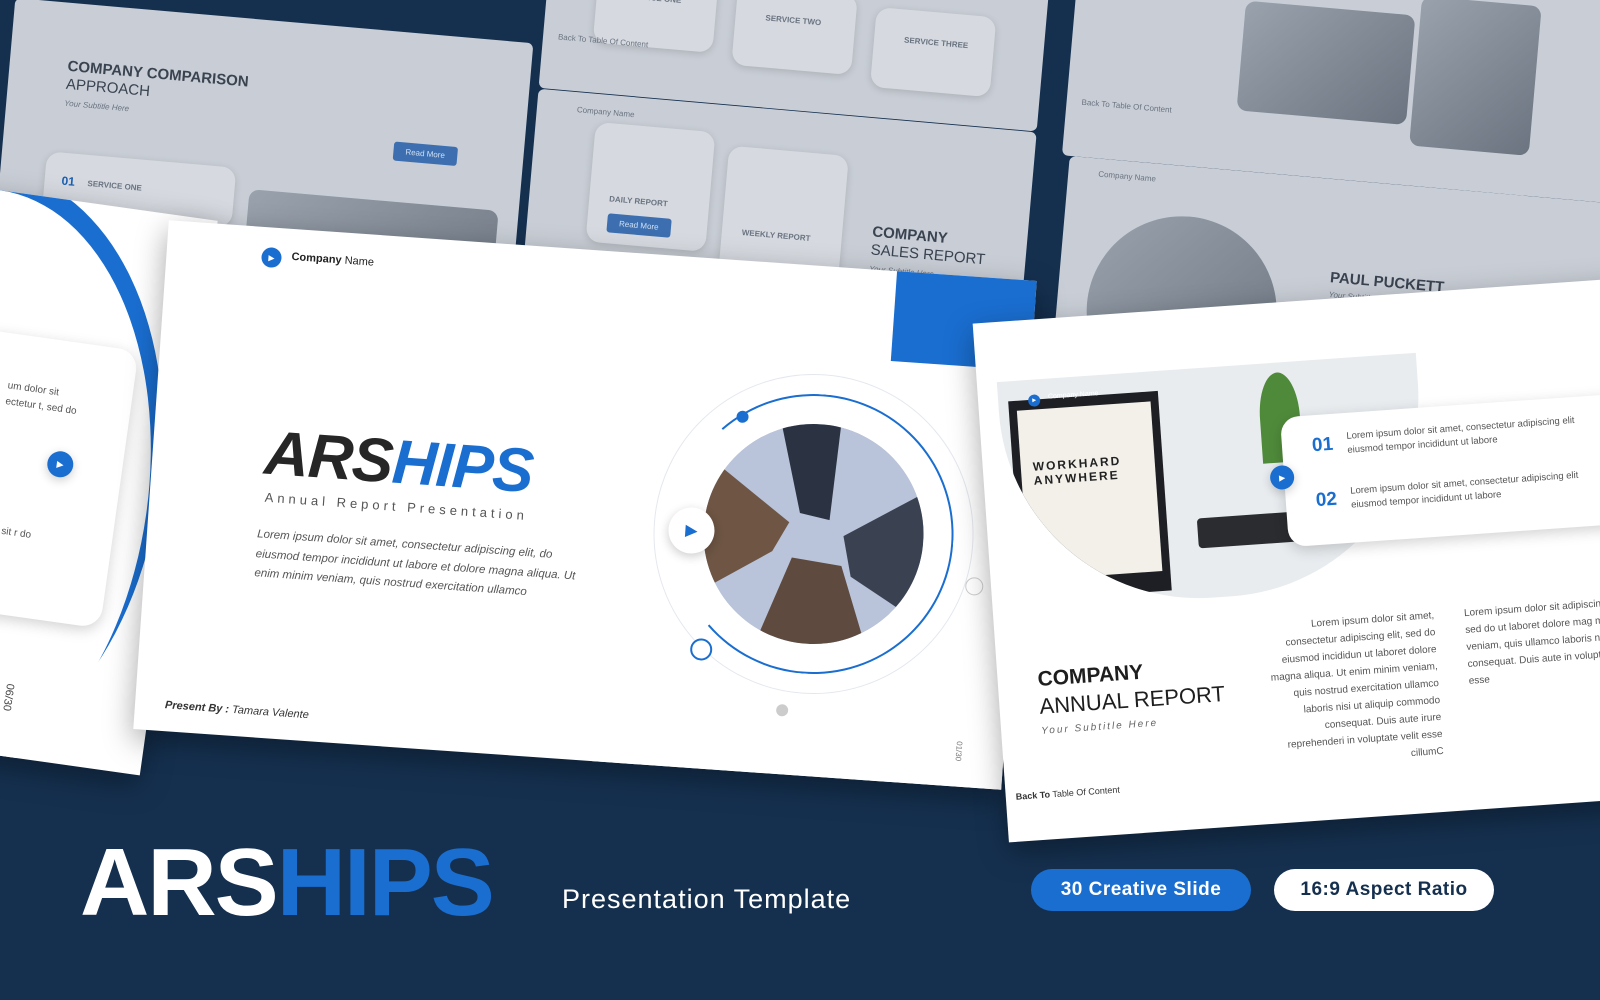 The height and width of the screenshot is (1000, 1600). Describe the element at coordinates (1141, 890) in the screenshot. I see `slide-count-badge: 30 Creative Slide` at that location.